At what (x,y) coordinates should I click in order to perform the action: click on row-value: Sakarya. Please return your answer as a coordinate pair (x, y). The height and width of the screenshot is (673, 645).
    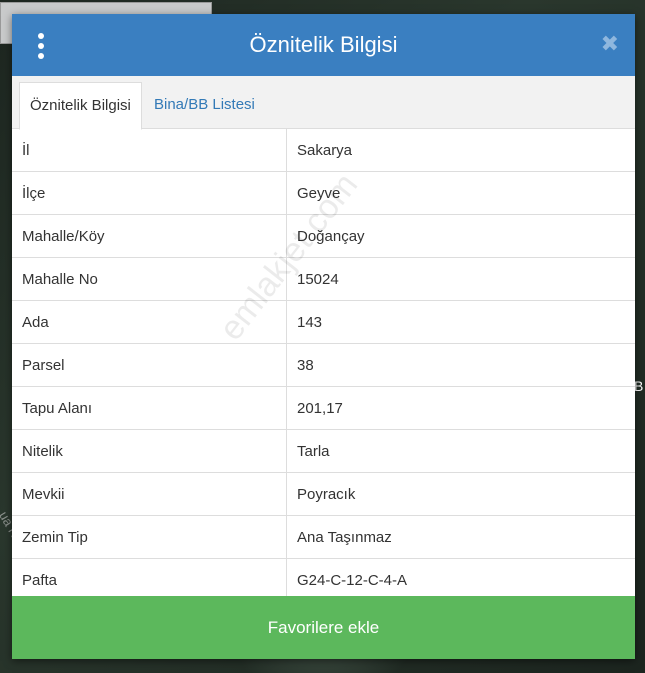
    Looking at the image, I should click on (460, 150).